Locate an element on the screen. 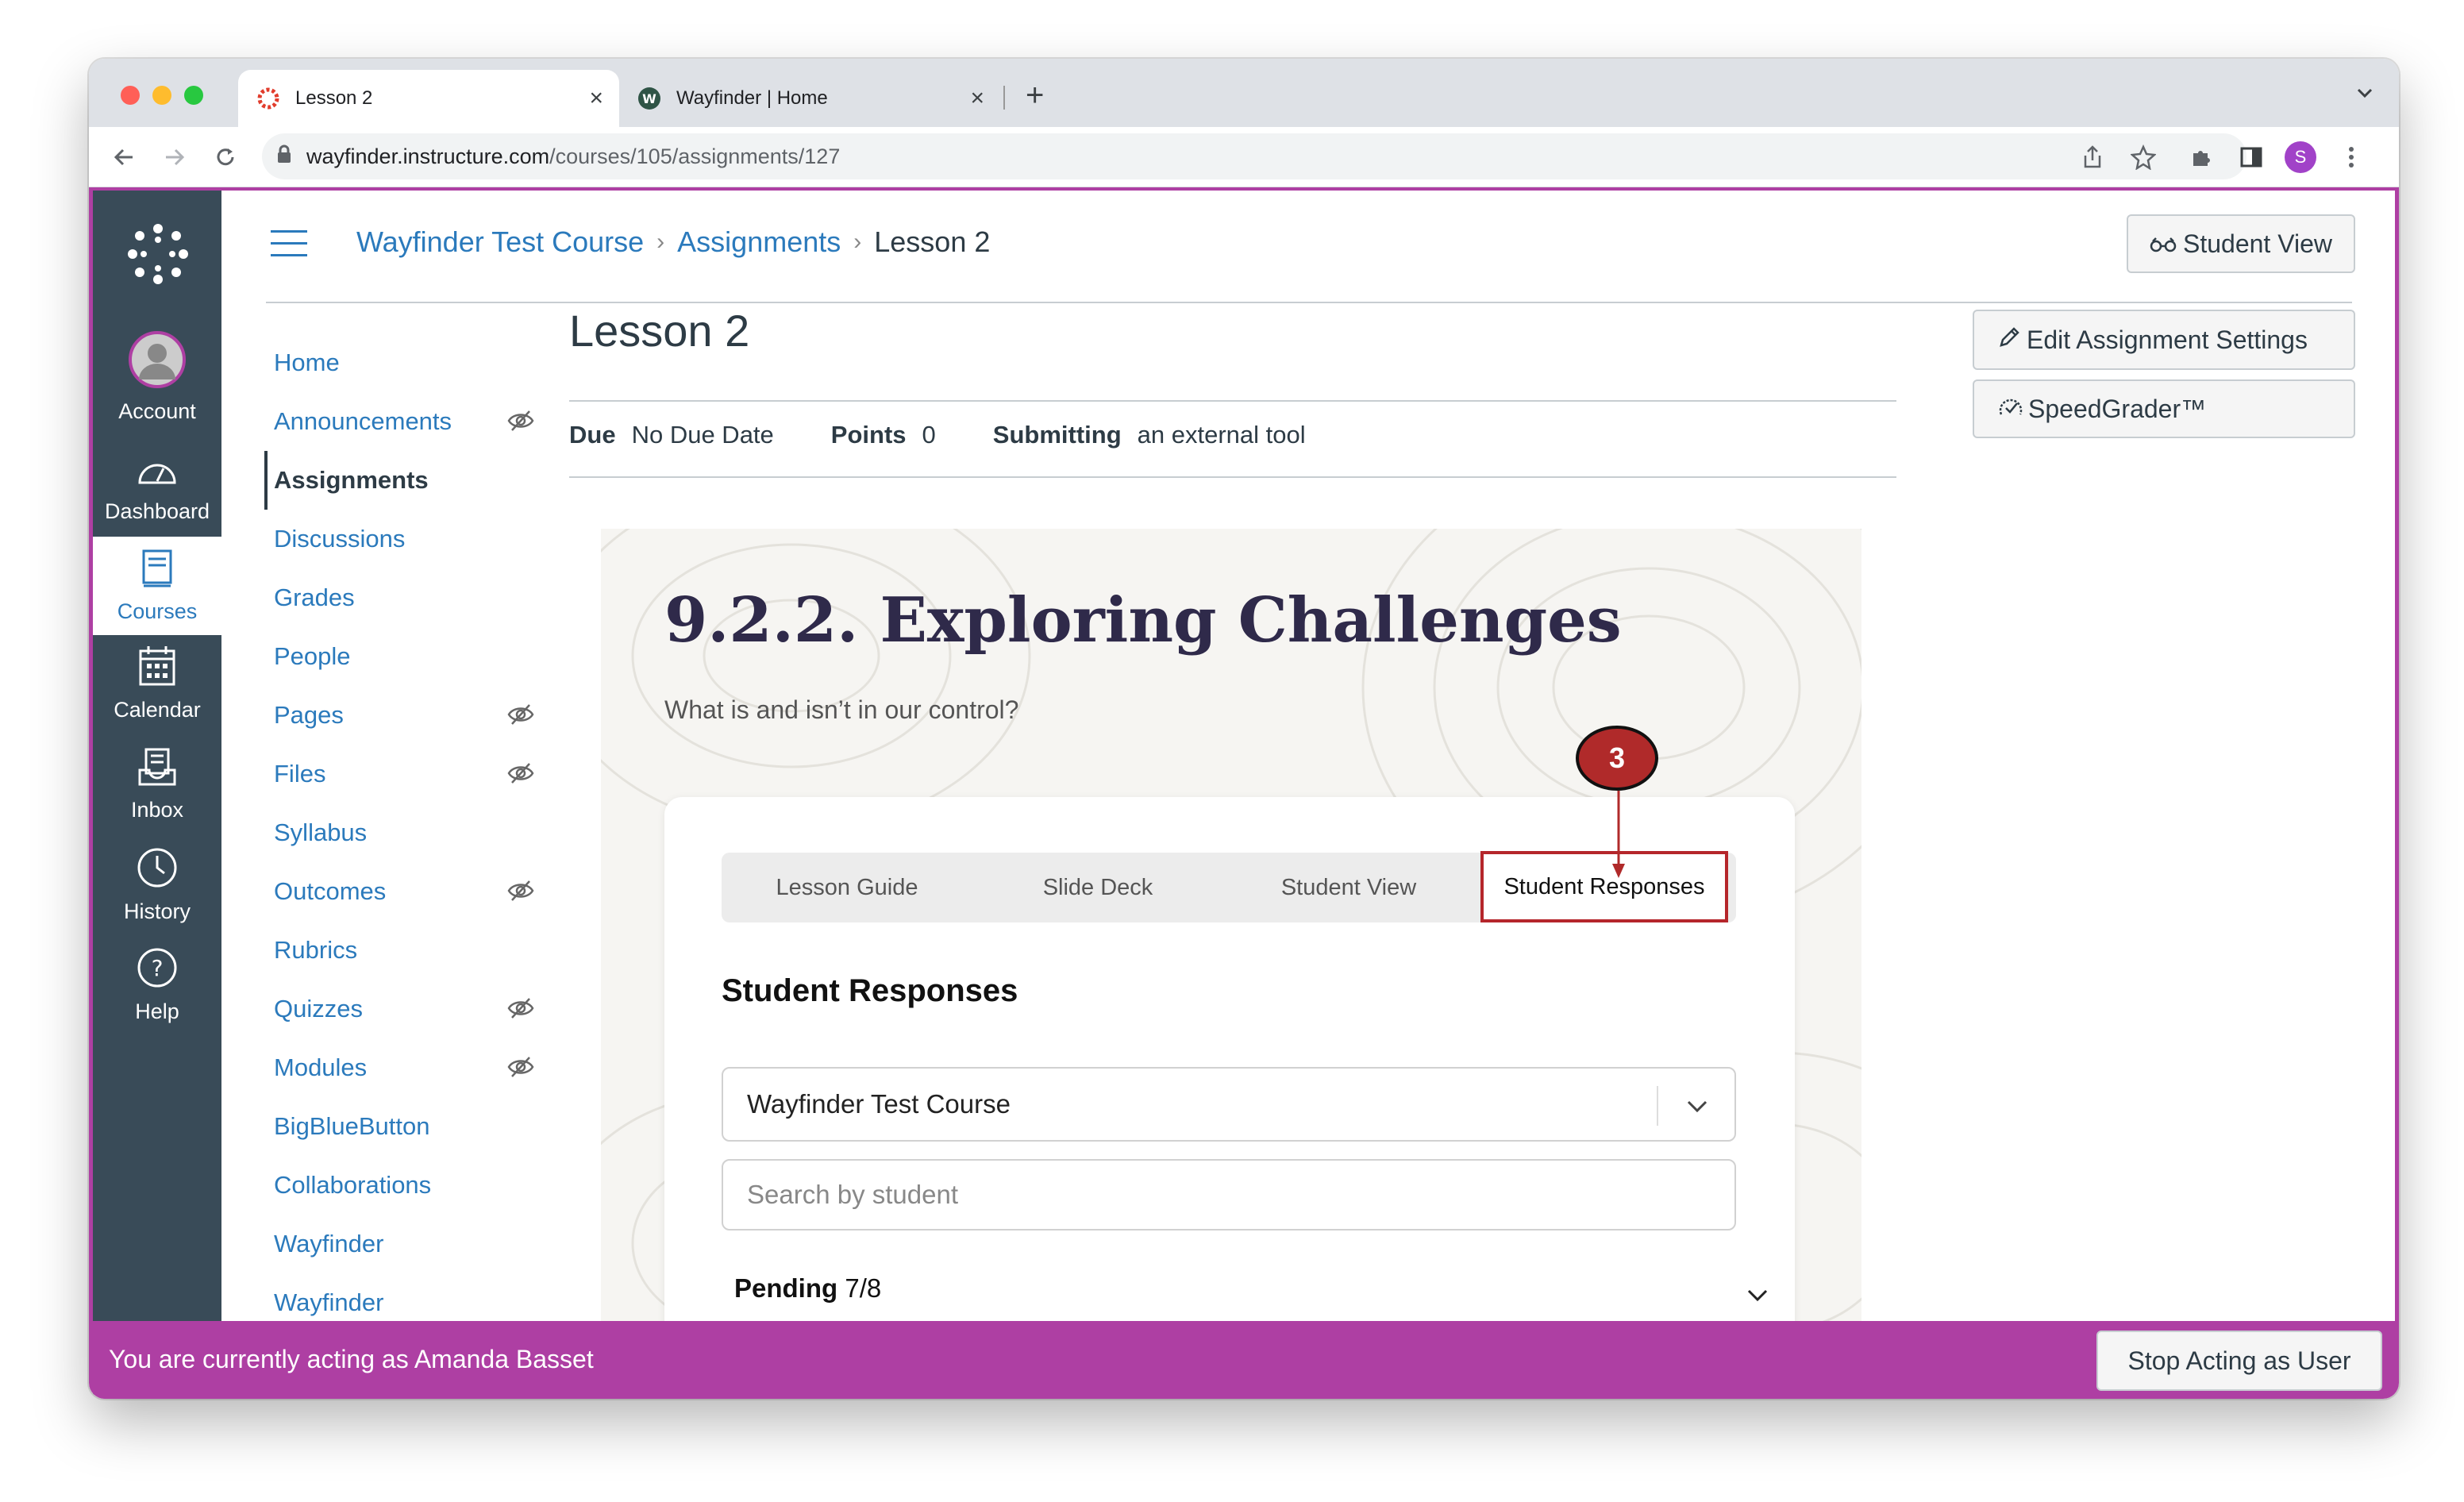 The height and width of the screenshot is (1502, 2464). course-nav-collaborations: Collaborations is located at coordinates (407, 1185).